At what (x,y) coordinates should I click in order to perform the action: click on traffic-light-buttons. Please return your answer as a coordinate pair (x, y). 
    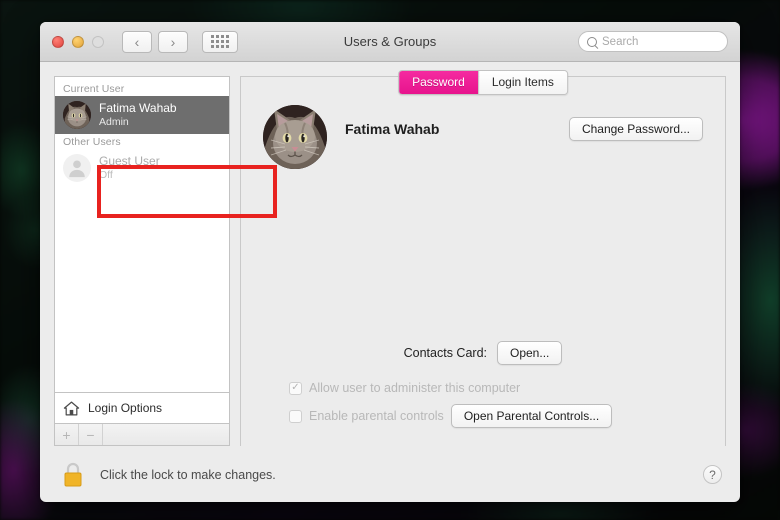
    Looking at the image, I should click on (78, 41).